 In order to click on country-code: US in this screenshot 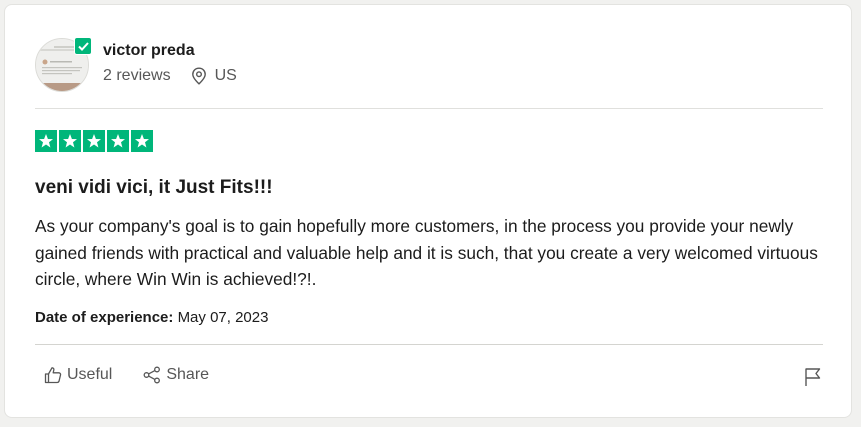, I will do `click(225, 75)`.